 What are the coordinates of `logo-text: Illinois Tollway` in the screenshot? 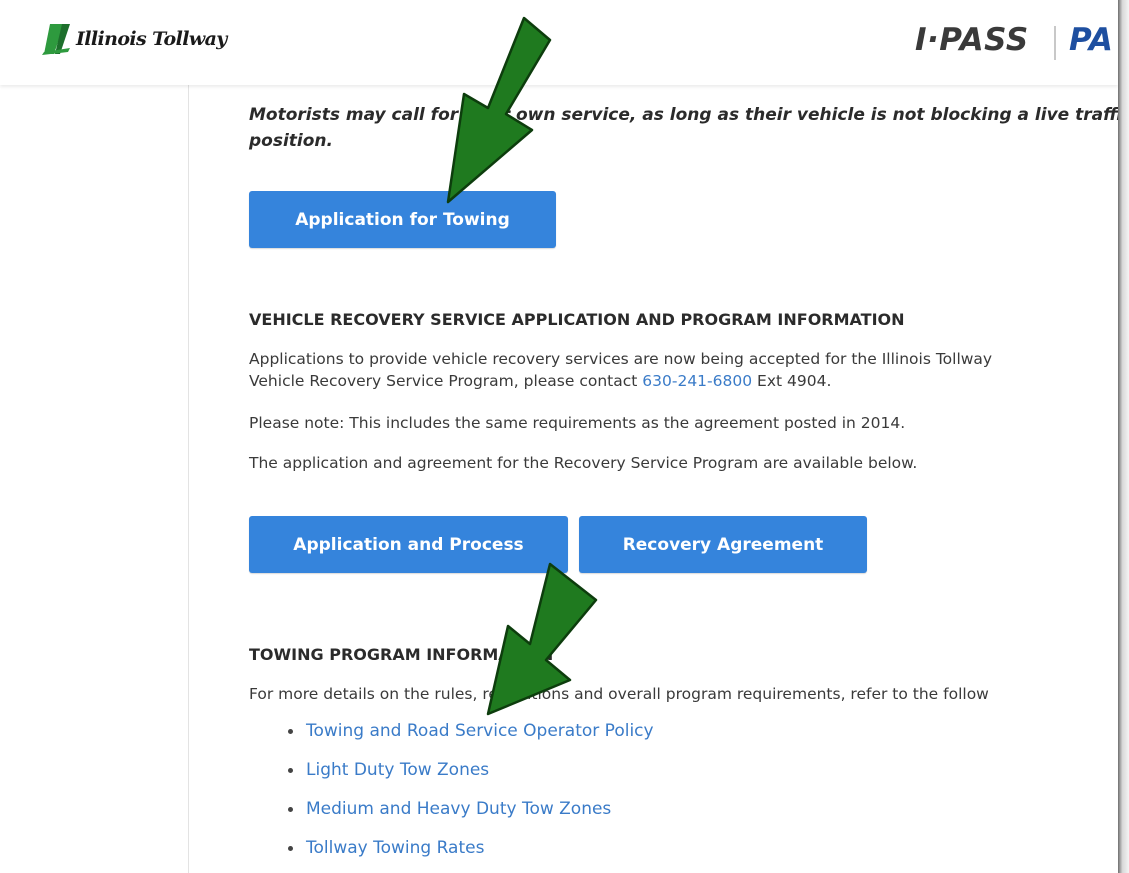 It's located at (151, 39).